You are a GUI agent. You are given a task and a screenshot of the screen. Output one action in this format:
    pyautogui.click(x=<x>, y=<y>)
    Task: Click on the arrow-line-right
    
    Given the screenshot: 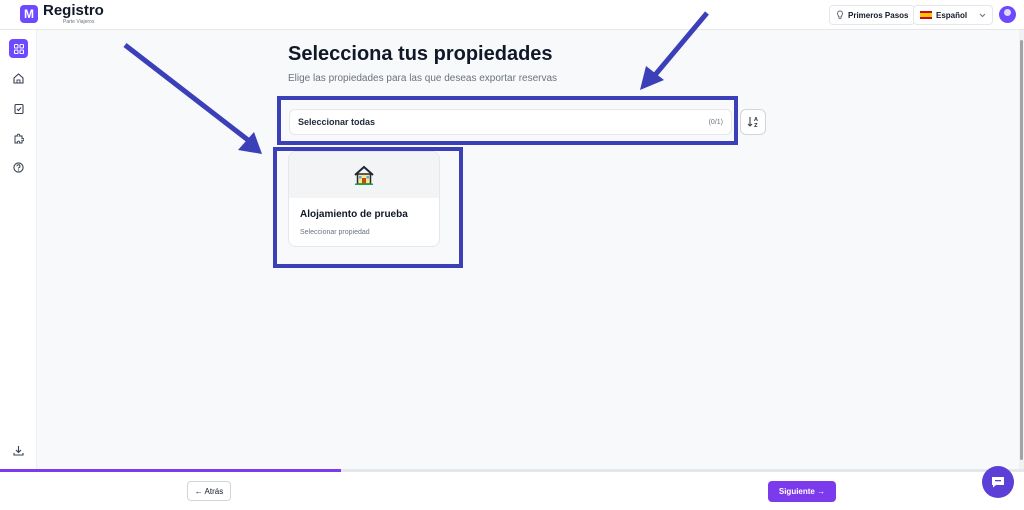 What is the action you would take?
    pyautogui.click(x=681, y=44)
    